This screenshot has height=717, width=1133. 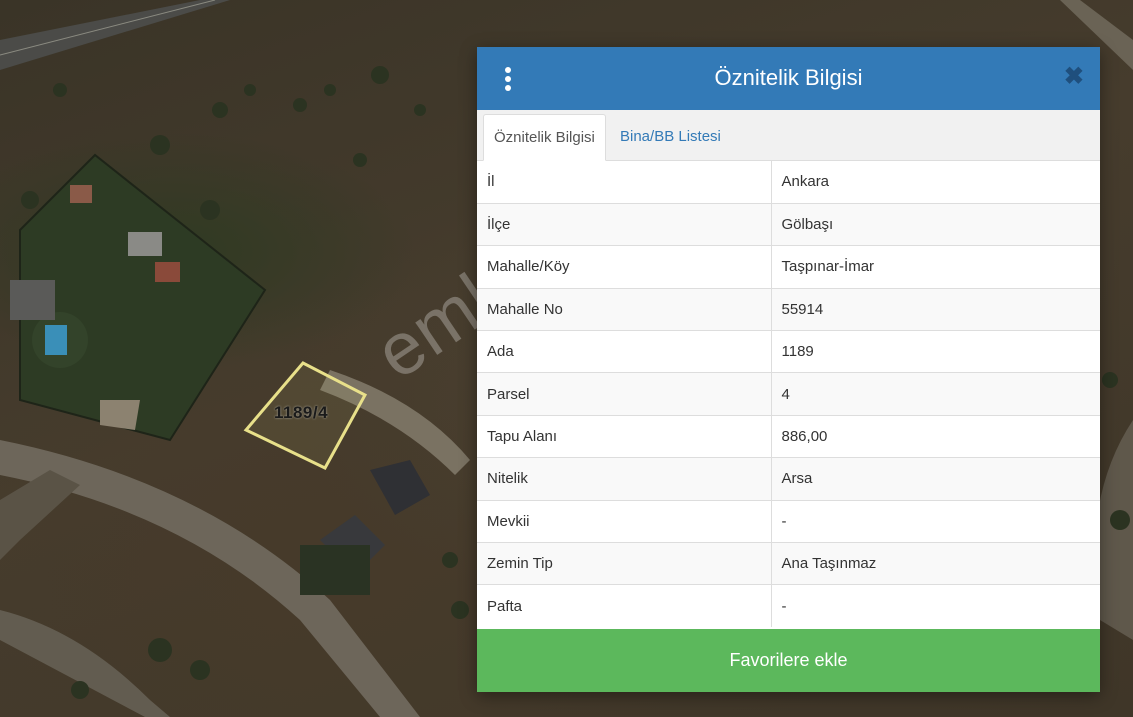 I want to click on attribute-key: İlçe, so click(x=624, y=224).